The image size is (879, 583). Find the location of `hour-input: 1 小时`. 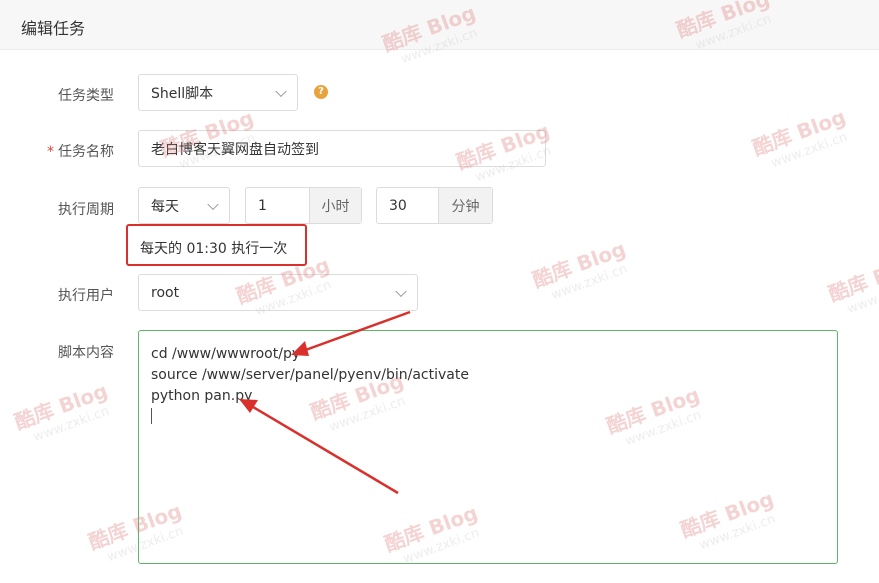

hour-input: 1 小时 is located at coordinates (303, 205).